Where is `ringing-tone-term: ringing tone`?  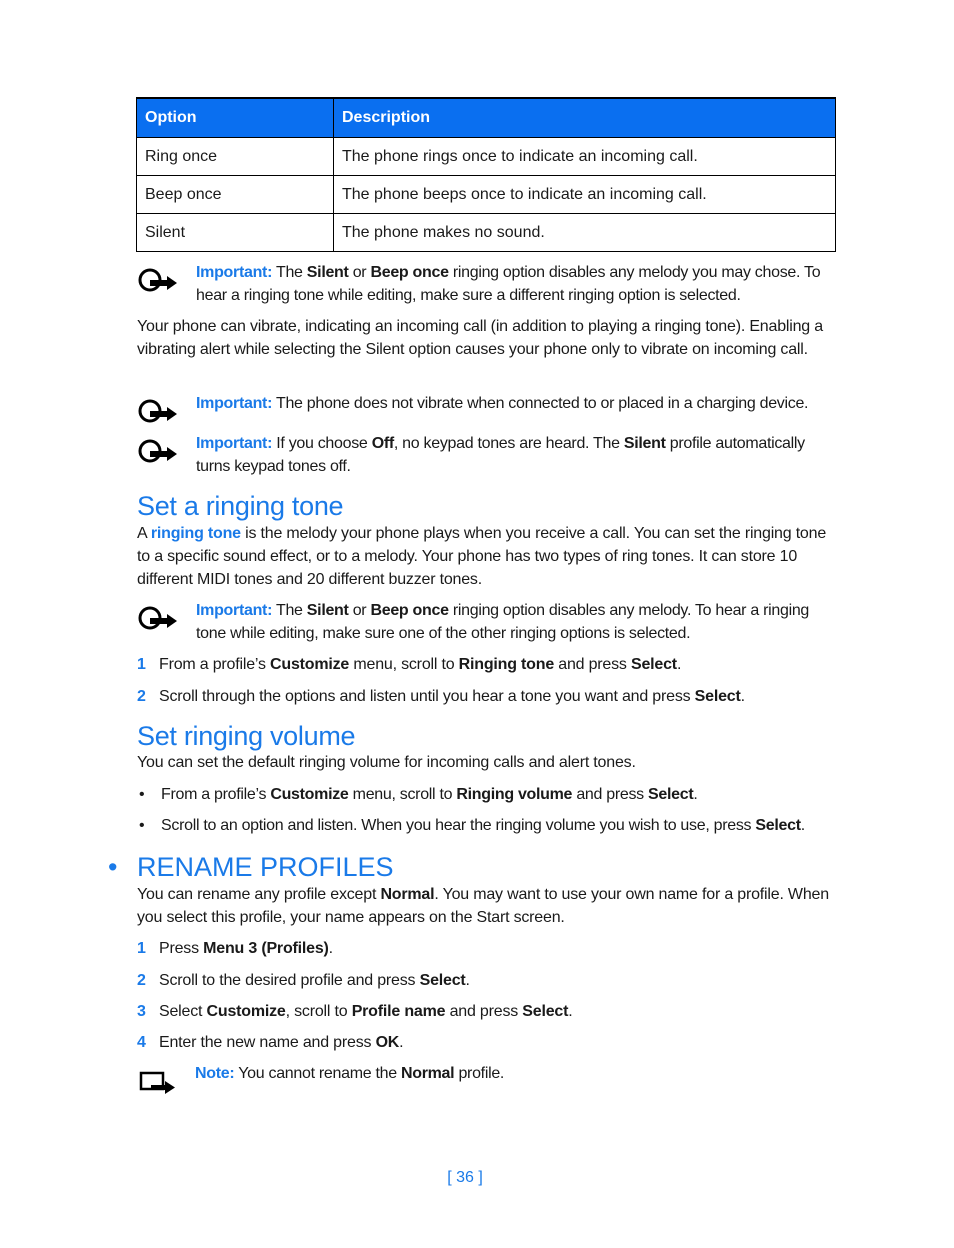 ringing-tone-term: ringing tone is located at coordinates (195, 533).